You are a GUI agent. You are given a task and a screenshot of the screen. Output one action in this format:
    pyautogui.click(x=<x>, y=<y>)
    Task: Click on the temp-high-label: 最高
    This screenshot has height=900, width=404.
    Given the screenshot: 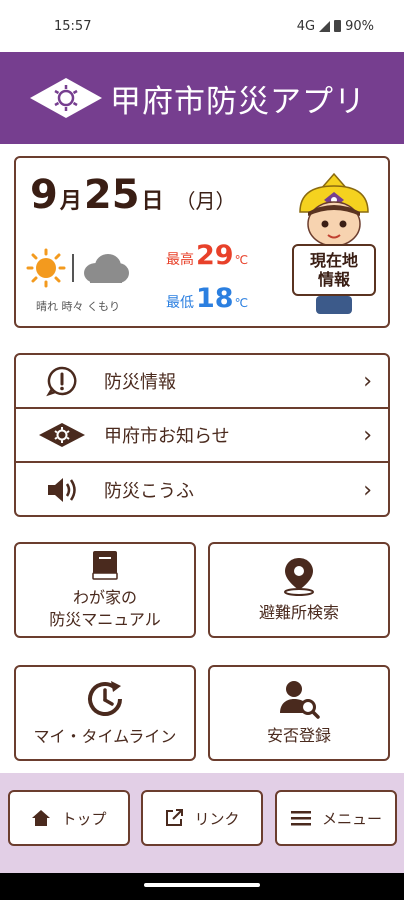 What is the action you would take?
    pyautogui.click(x=180, y=260)
    